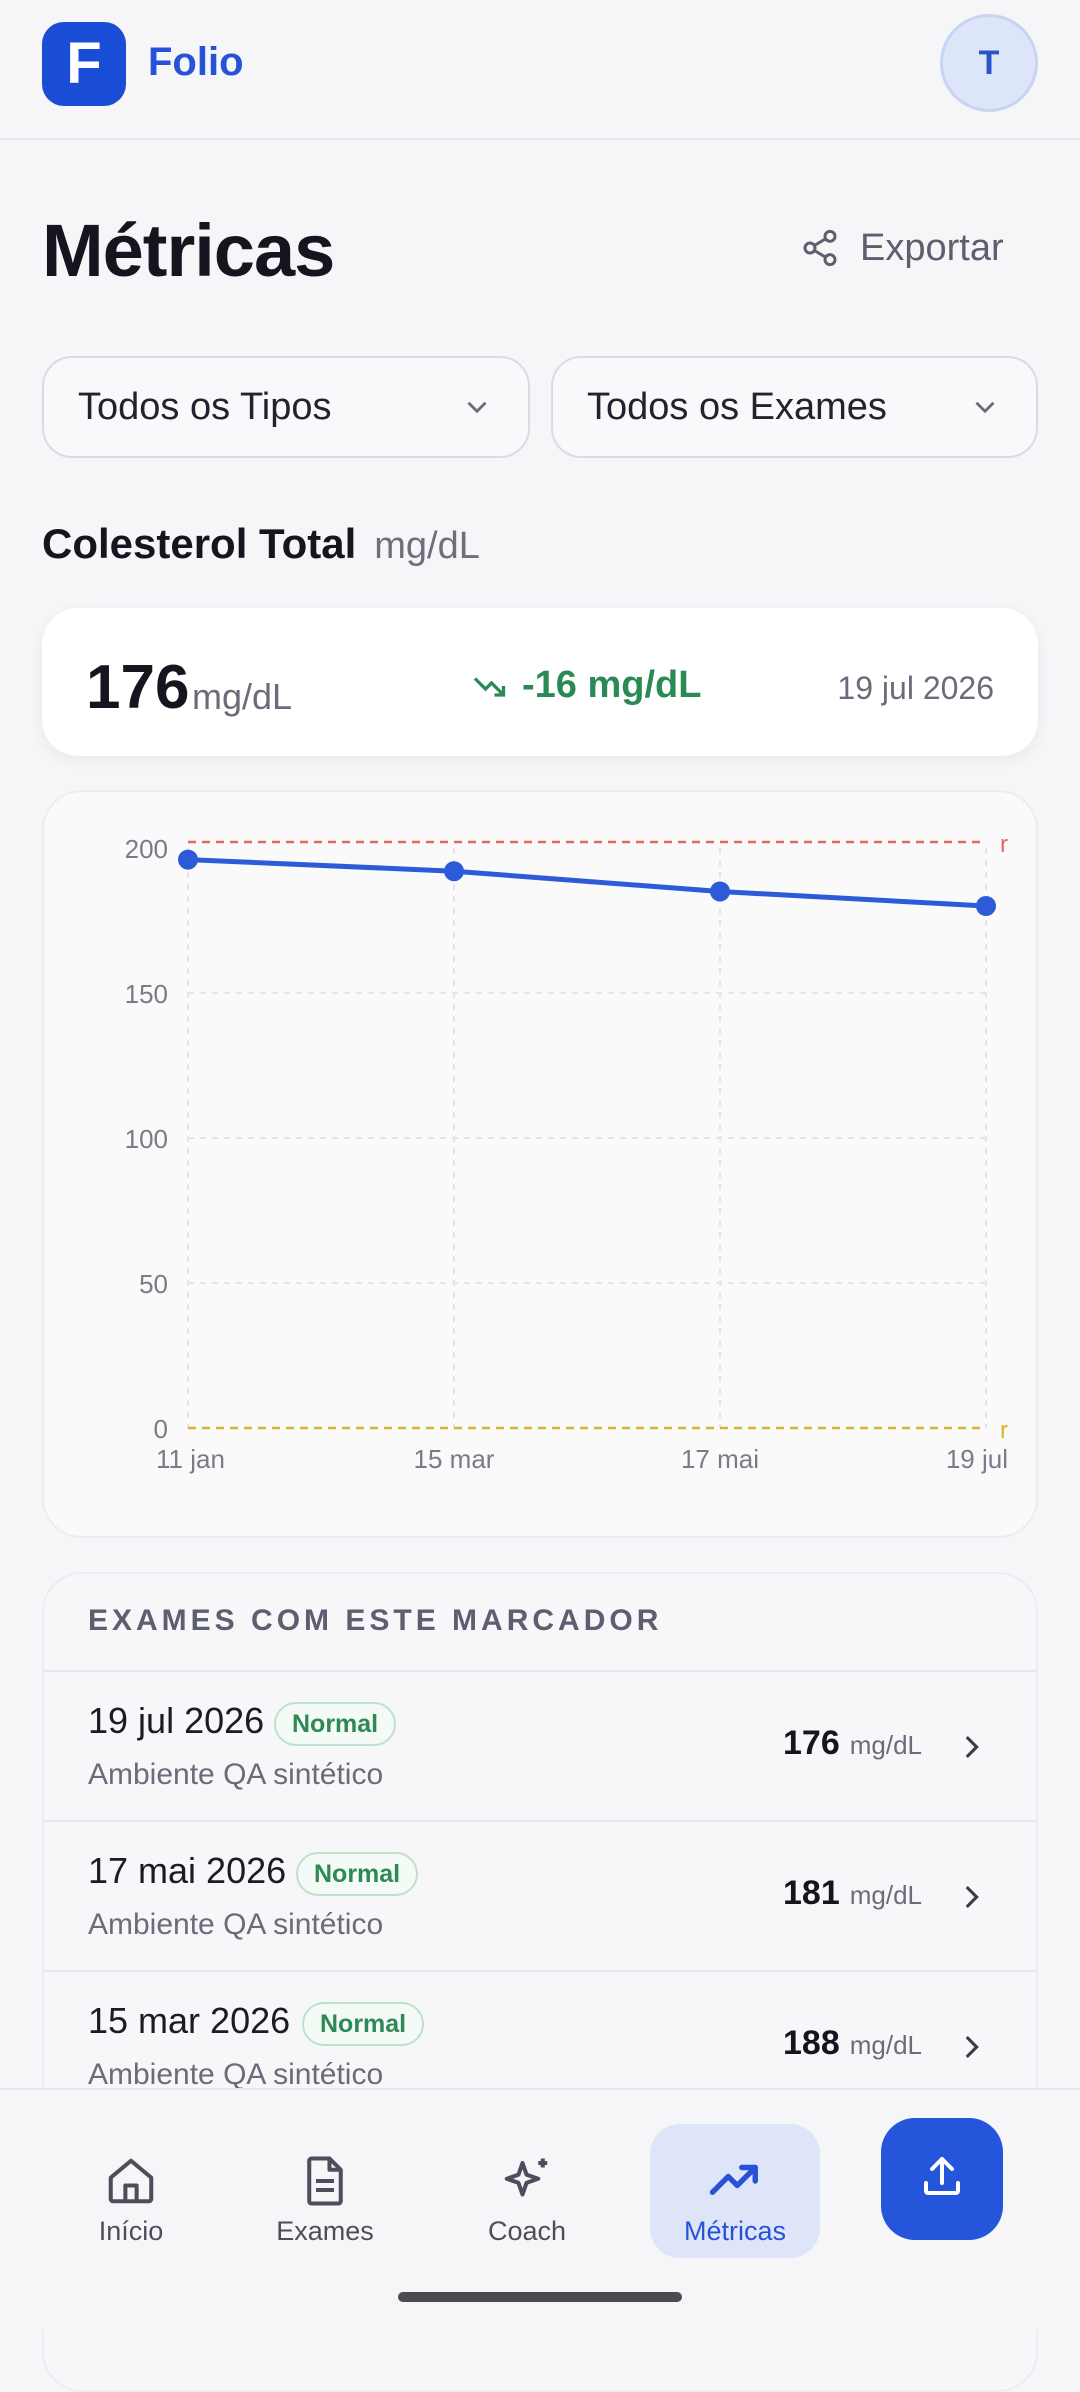 Image resolution: width=1080 pixels, height=2392 pixels. Describe the element at coordinates (587, 883) in the screenshot. I see `series-line` at that location.